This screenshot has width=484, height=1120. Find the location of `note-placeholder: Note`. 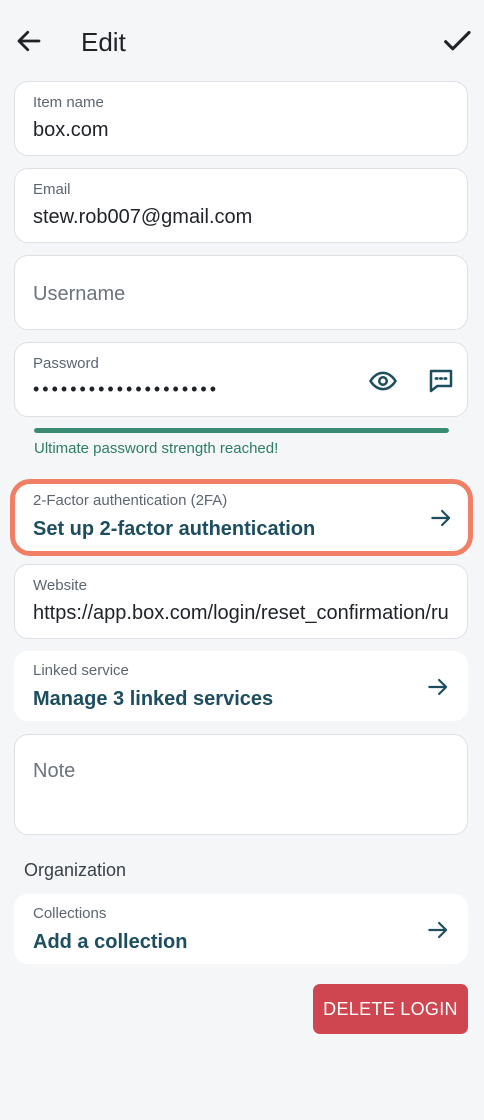

note-placeholder: Note is located at coordinates (54, 771).